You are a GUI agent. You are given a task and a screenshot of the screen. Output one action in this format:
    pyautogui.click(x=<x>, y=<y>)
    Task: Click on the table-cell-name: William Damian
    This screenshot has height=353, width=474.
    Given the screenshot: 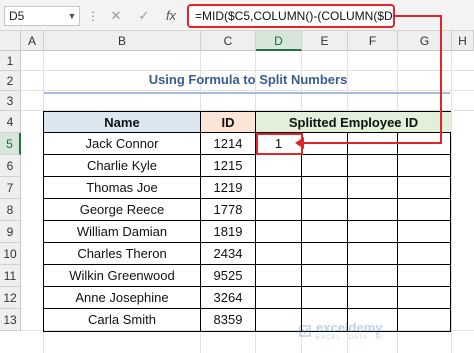 What is the action you would take?
    pyautogui.click(x=122, y=232)
    